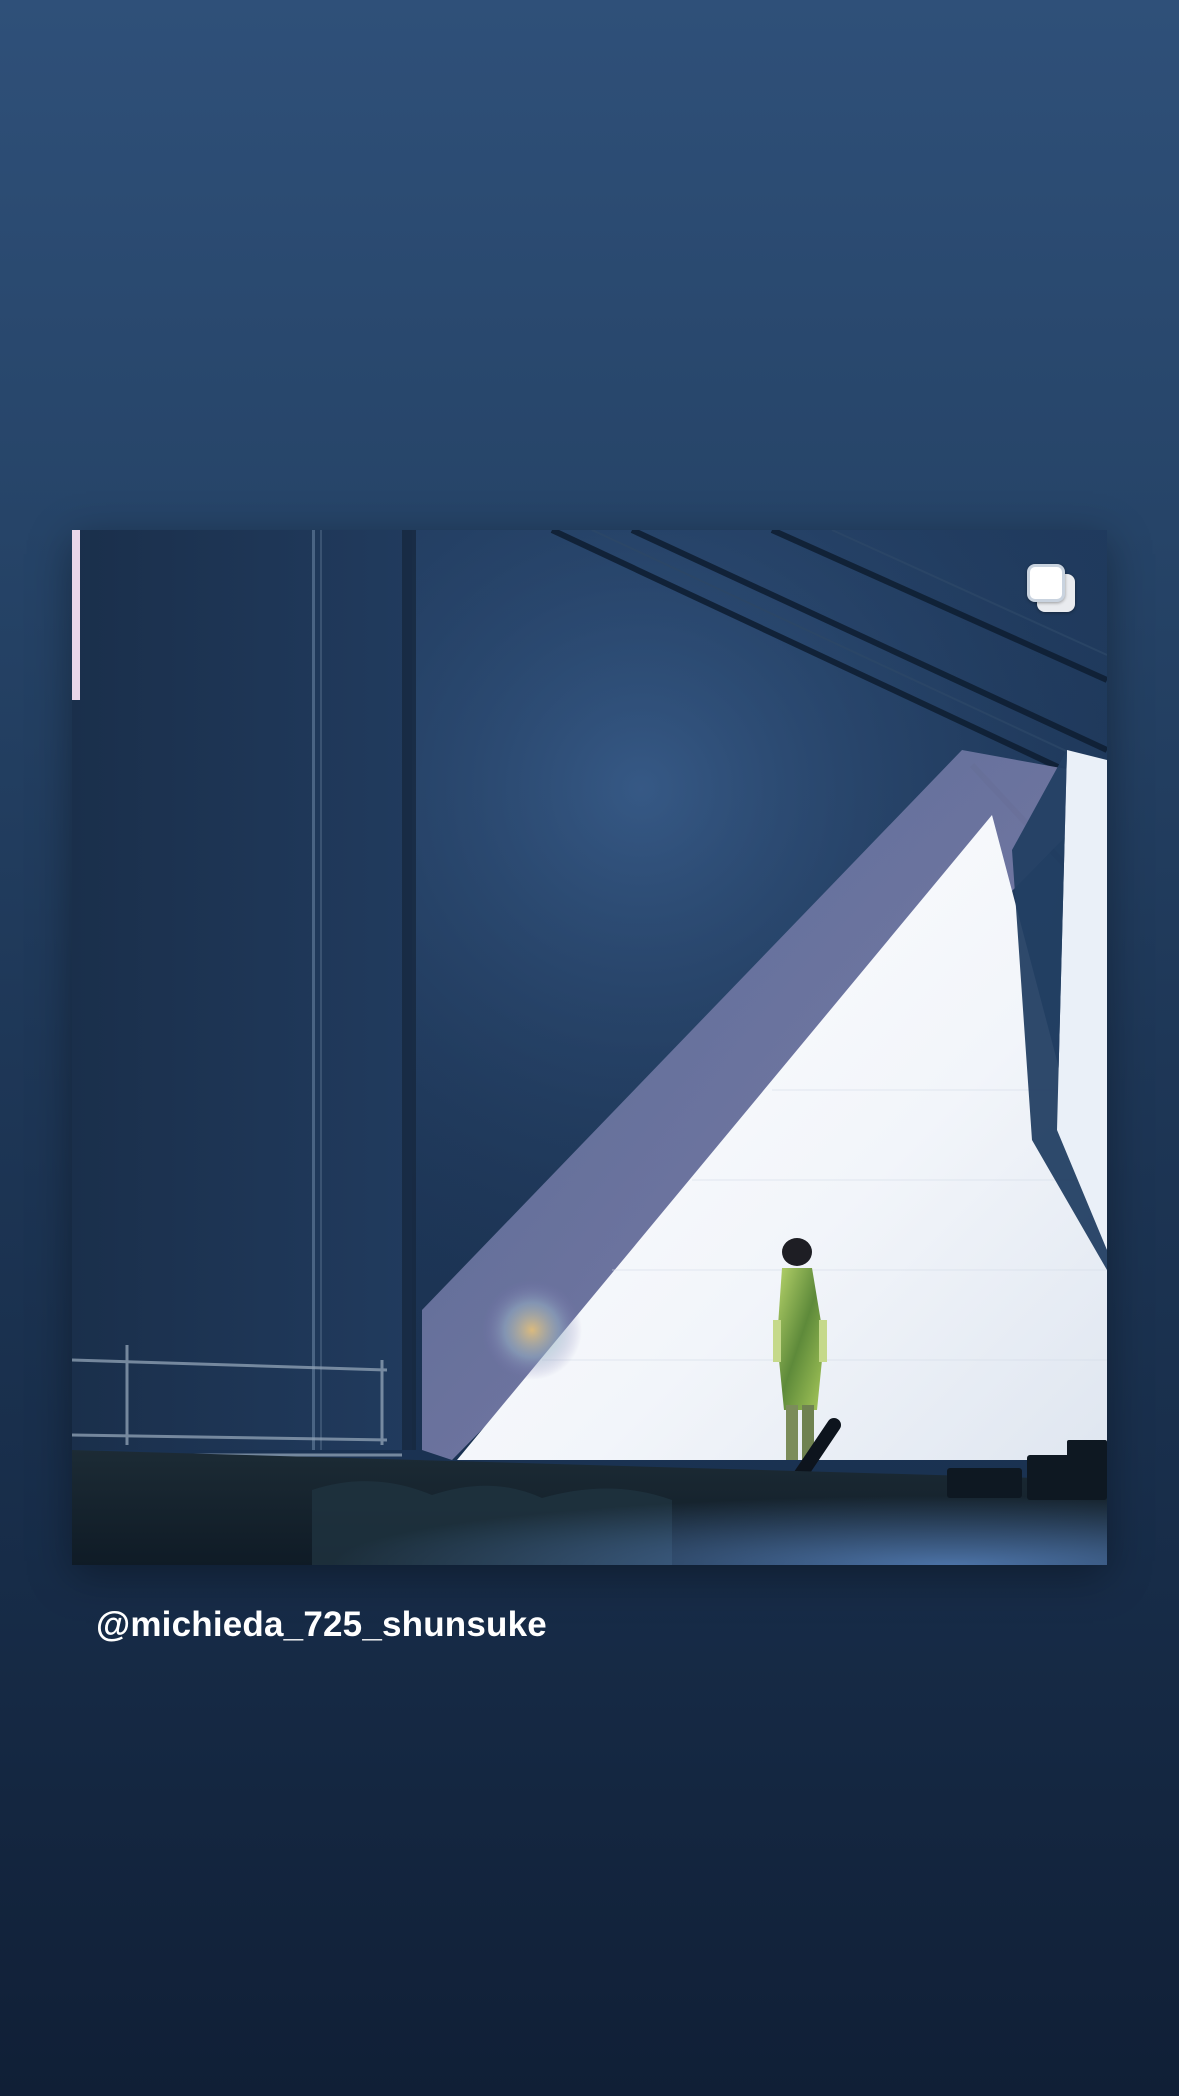  I want to click on post-author-username: @michieda_725_shunsuke, so click(321, 1625).